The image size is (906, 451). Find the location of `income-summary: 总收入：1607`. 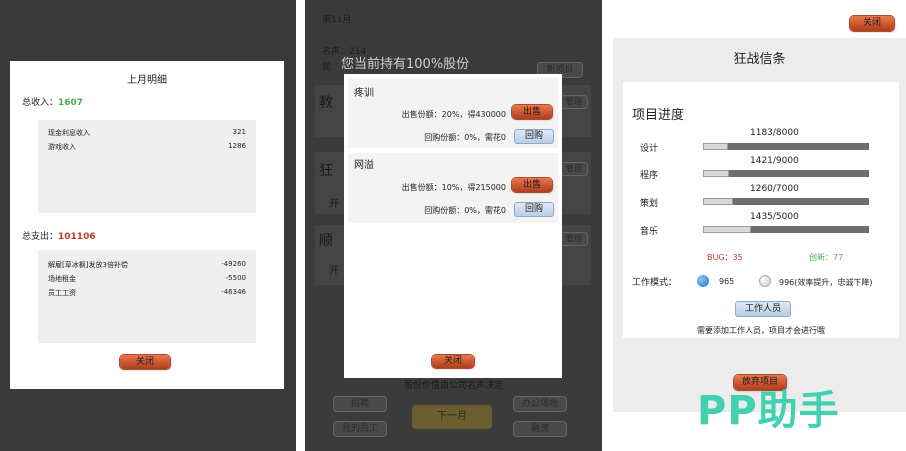

income-summary: 总收入：1607 is located at coordinates (52, 101).